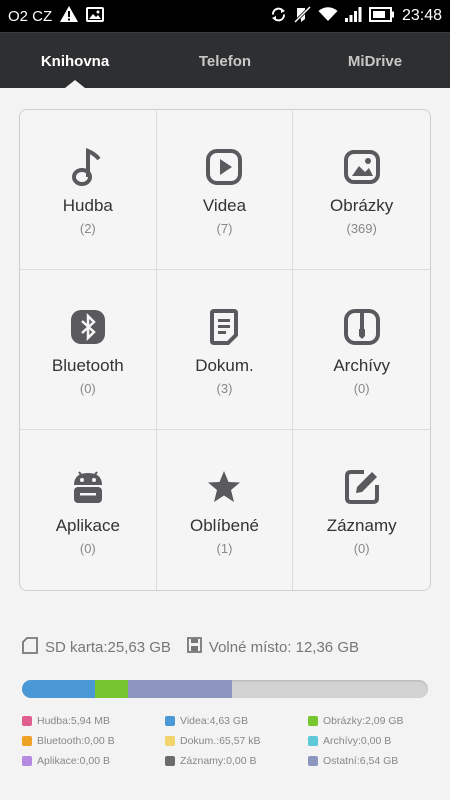 The width and height of the screenshot is (450, 800). Describe the element at coordinates (283, 647) in the screenshot. I see `free-space-label: Volné místo: 12,36 GB` at that location.